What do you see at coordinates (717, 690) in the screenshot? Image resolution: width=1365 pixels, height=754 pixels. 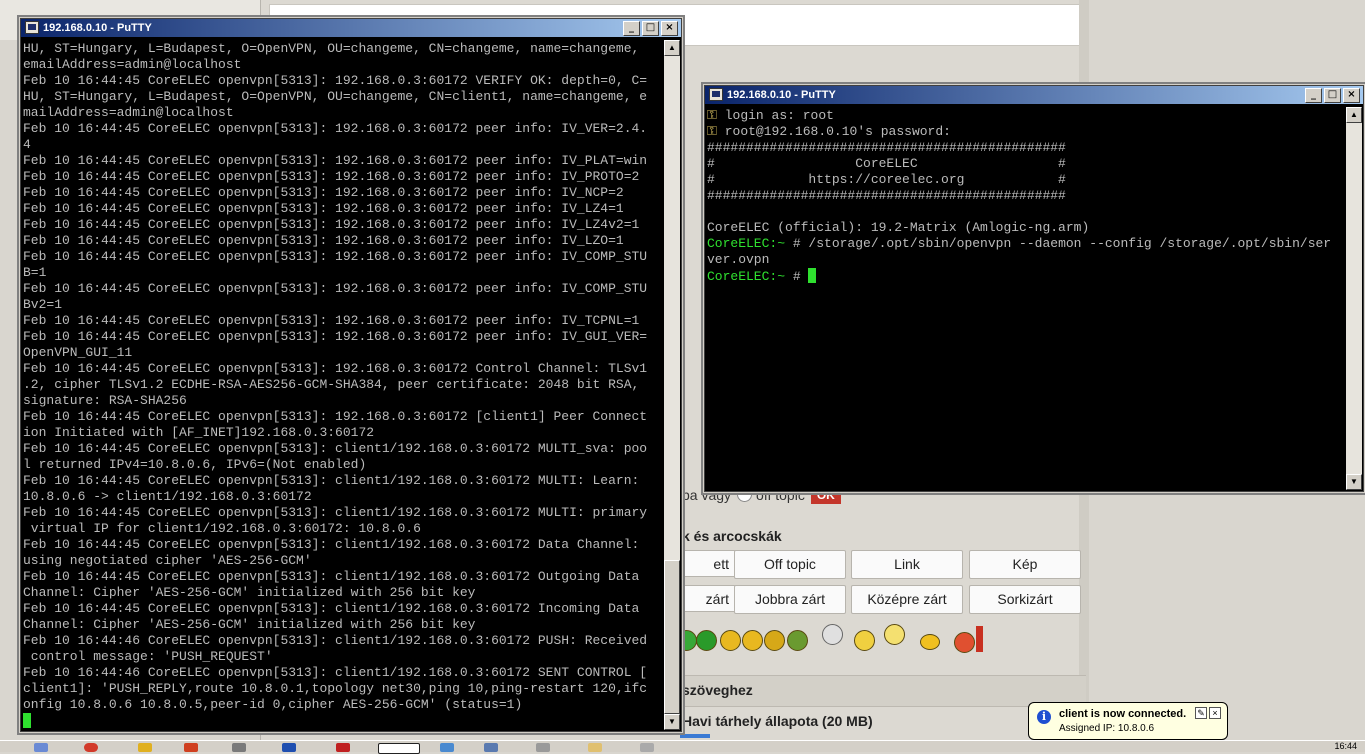 I see `text-section-label: szöveghez` at bounding box center [717, 690].